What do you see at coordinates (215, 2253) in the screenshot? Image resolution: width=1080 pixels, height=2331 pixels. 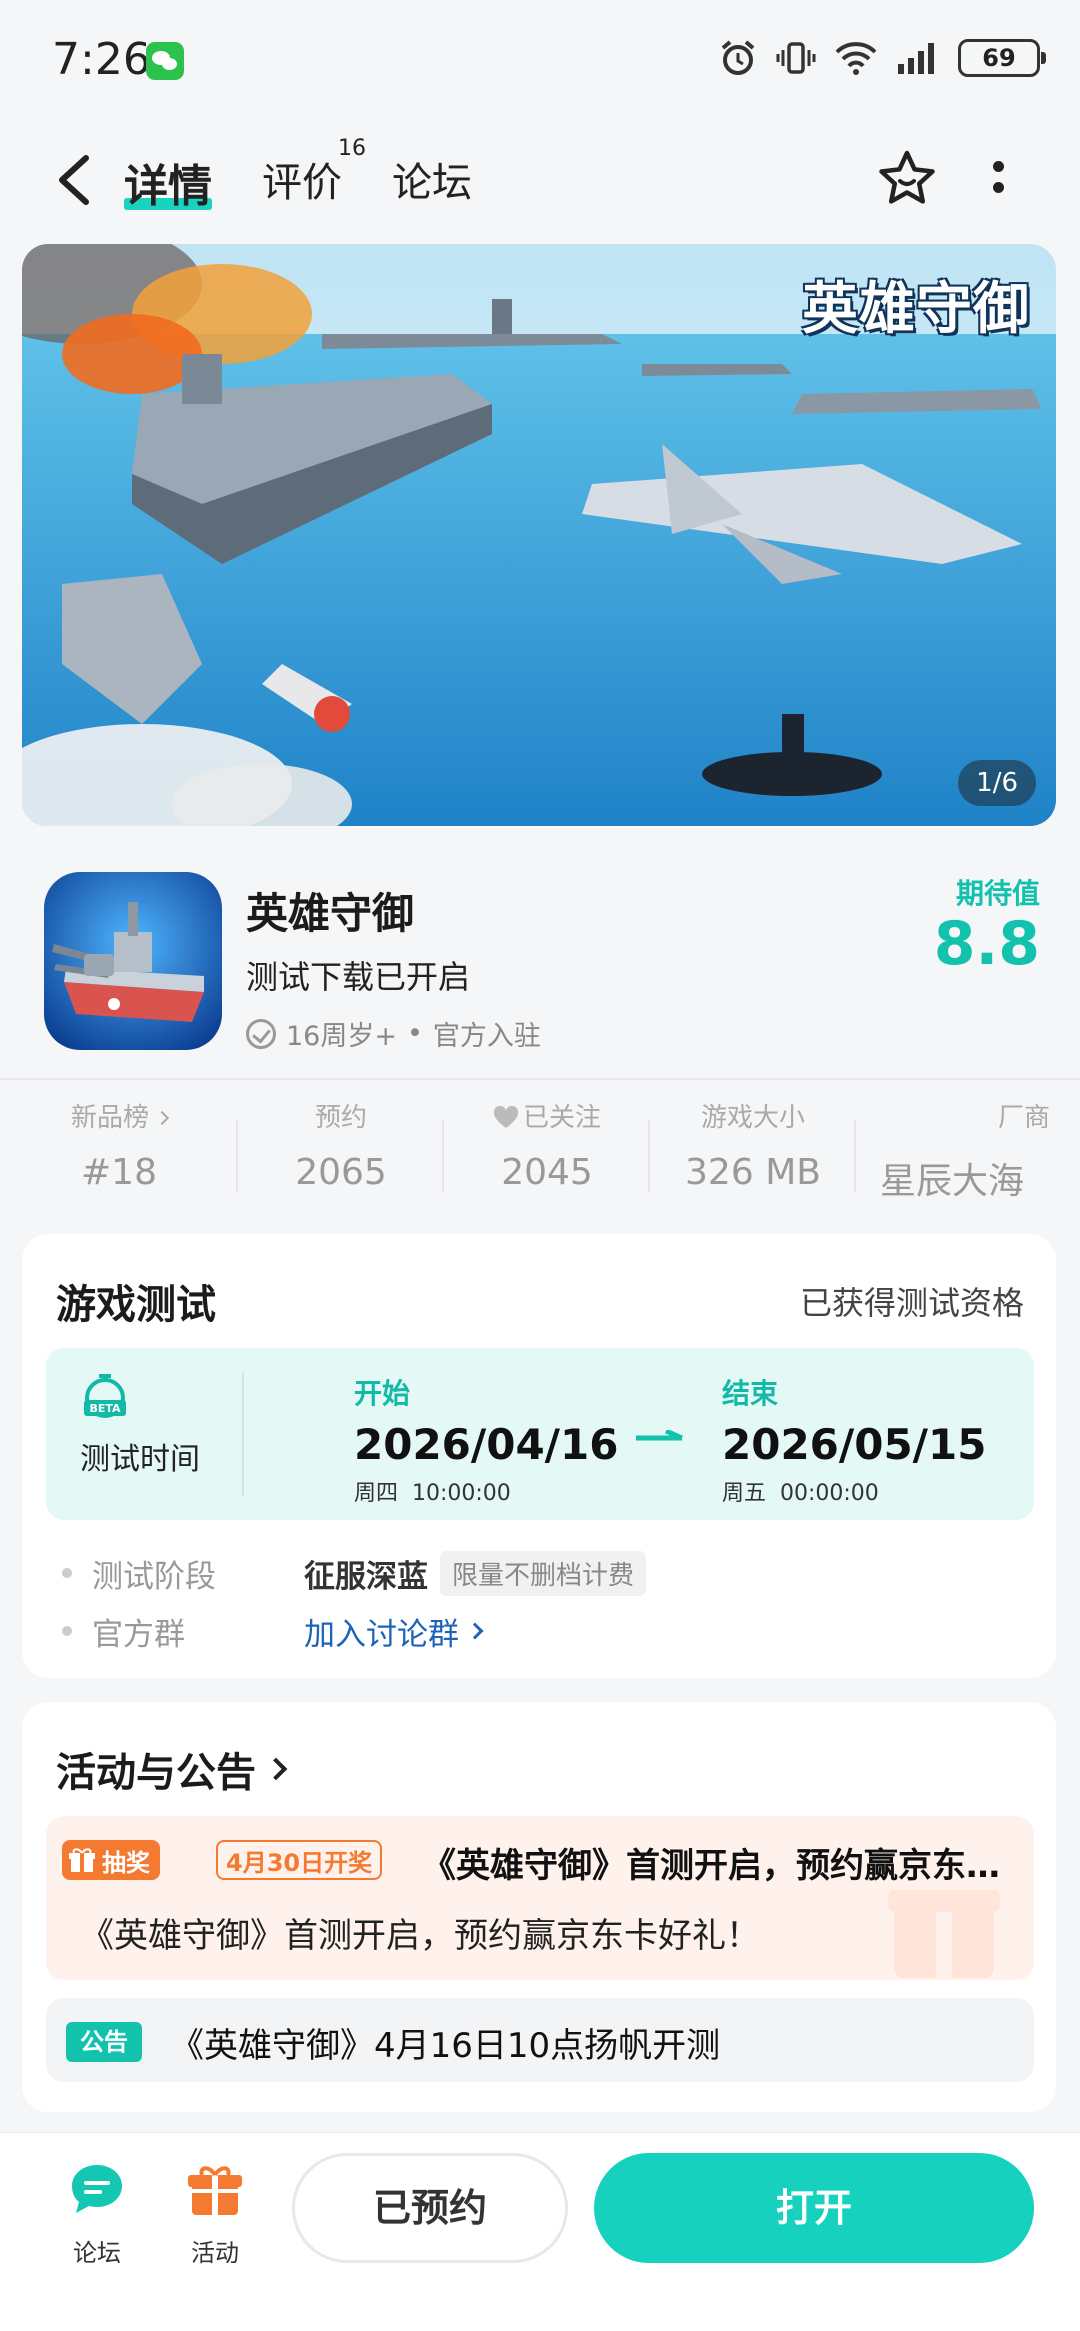 I see `events-label: 活动` at bounding box center [215, 2253].